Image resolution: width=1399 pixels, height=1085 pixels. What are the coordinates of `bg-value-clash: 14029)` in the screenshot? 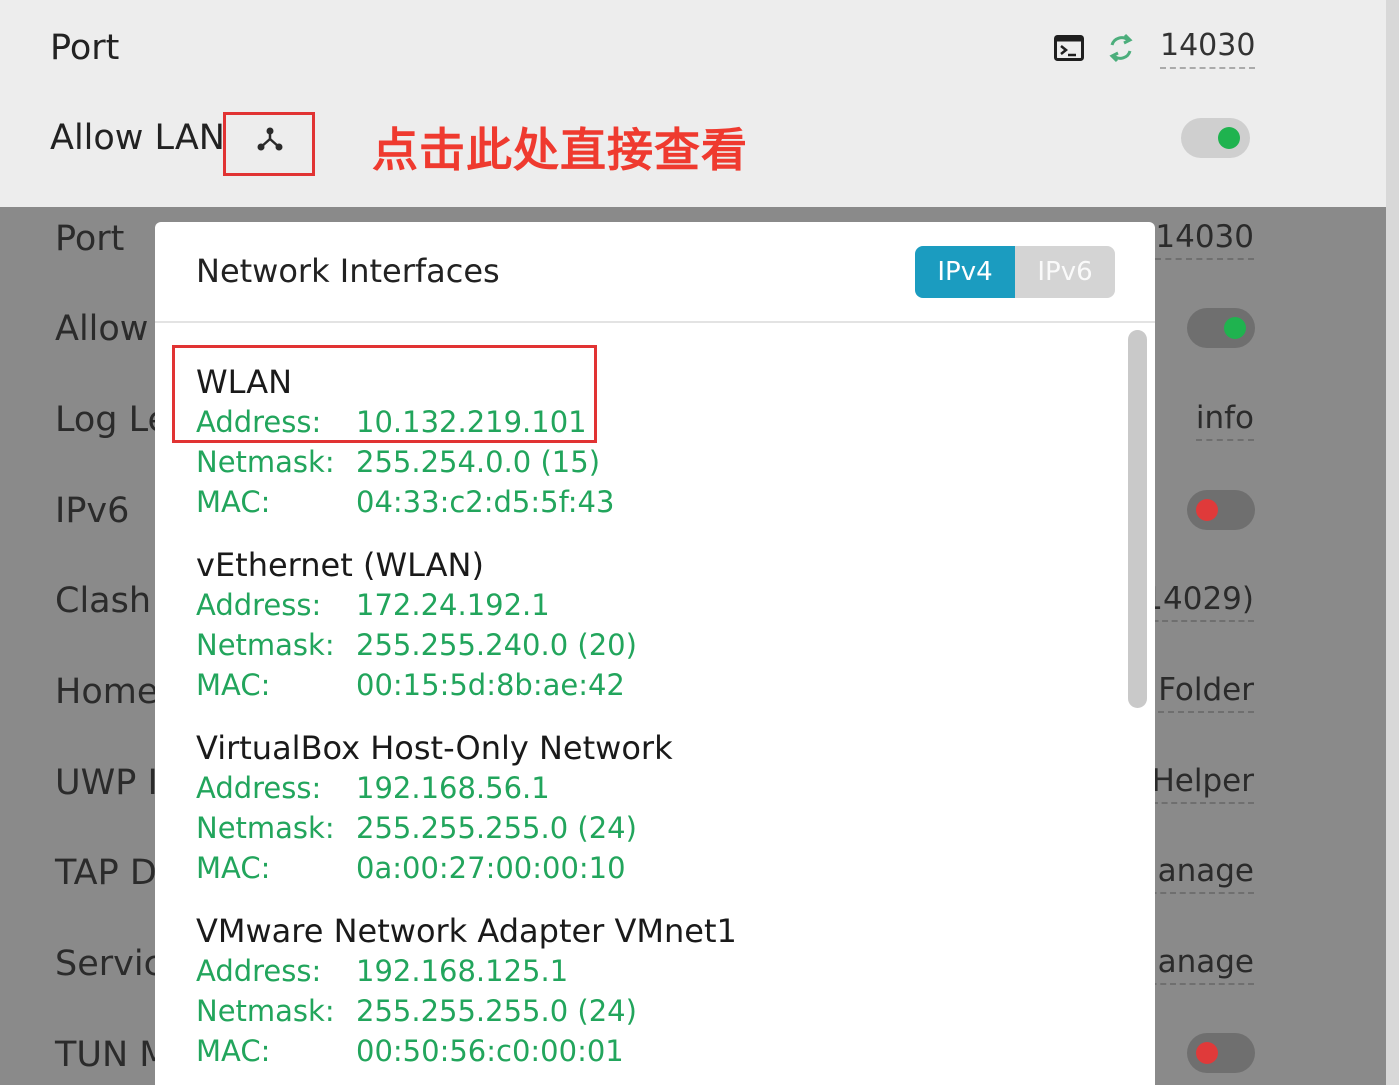 It's located at (1198, 601).